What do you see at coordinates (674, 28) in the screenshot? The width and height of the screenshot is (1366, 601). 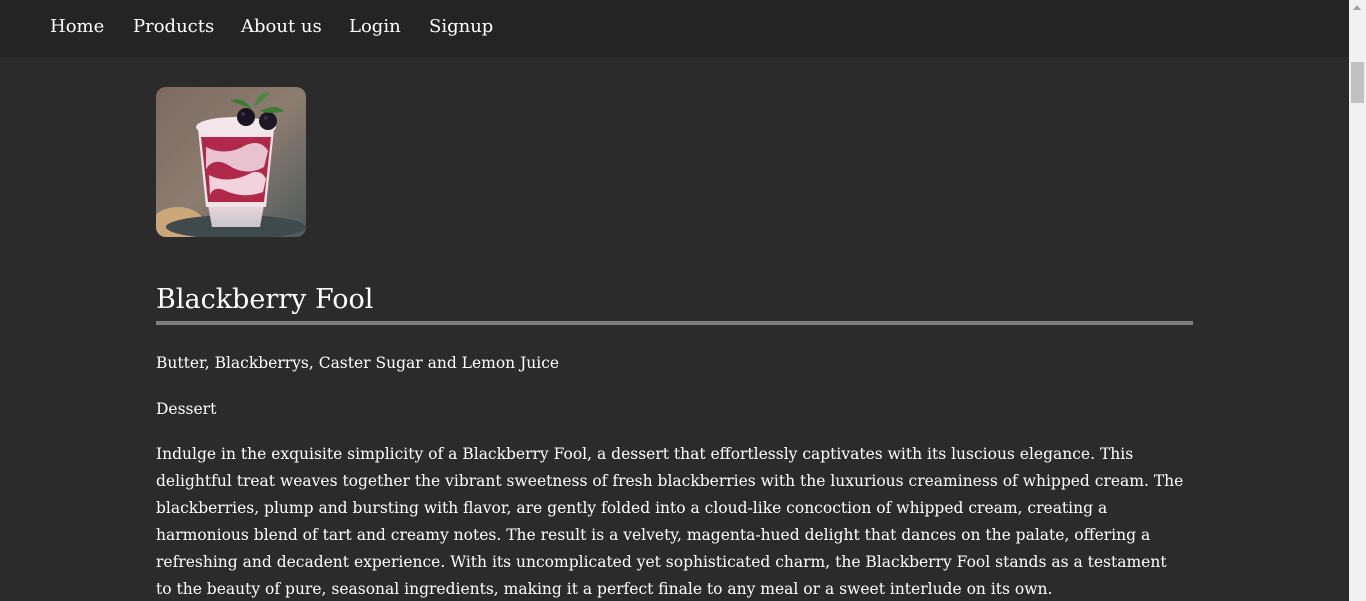 I see `top-navbar: Home Products About us Login Signup` at bounding box center [674, 28].